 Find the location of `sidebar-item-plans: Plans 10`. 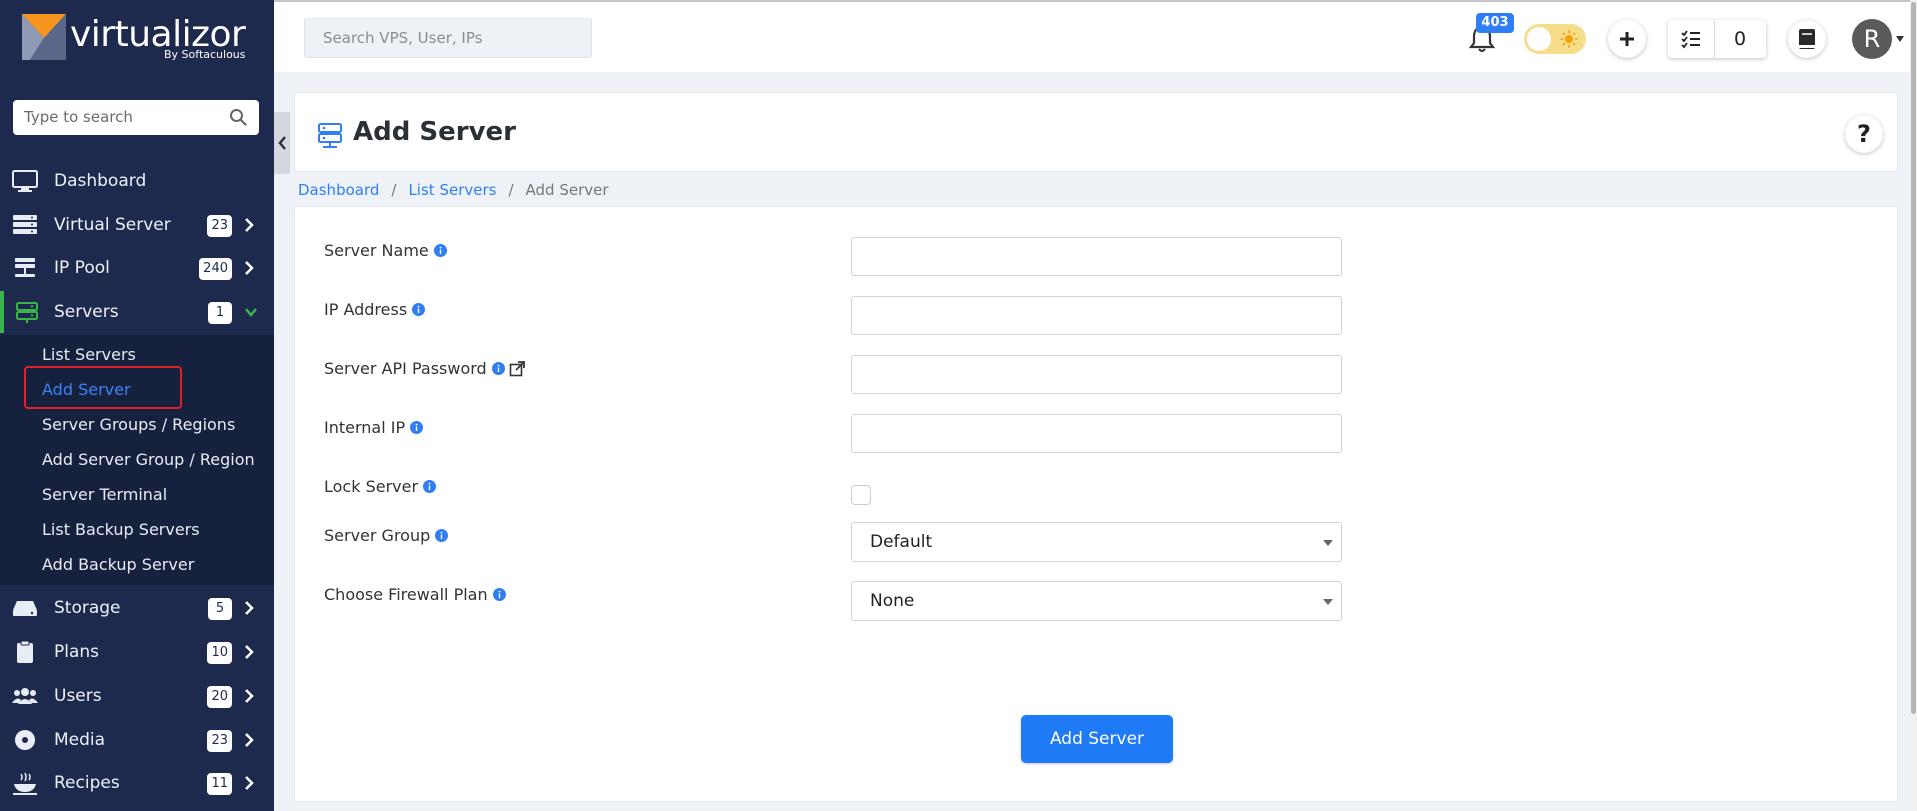

sidebar-item-plans: Plans 10 is located at coordinates (137, 652).